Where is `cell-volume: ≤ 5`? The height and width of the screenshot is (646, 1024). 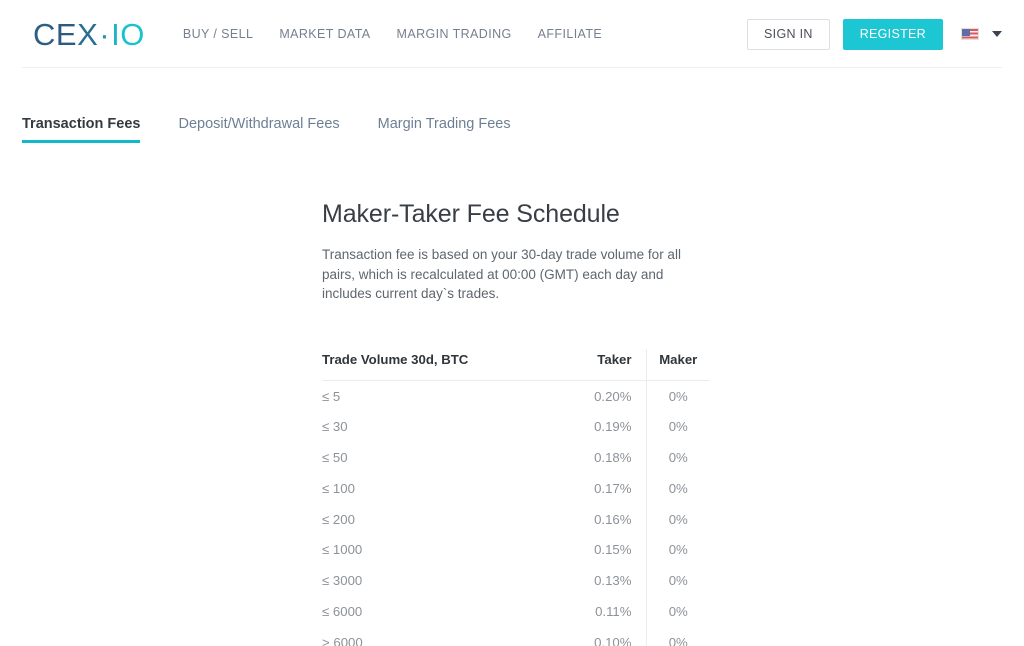 cell-volume: ≤ 5 is located at coordinates (331, 396).